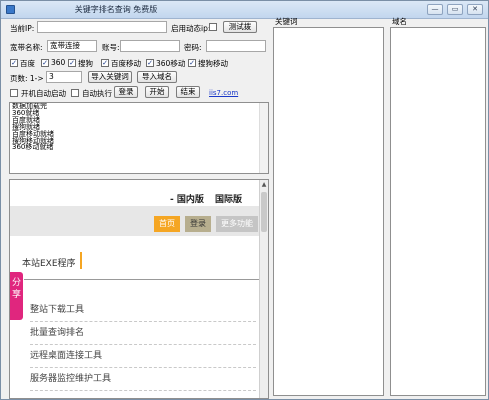 This screenshot has height=400, width=489. Describe the element at coordinates (22, 28) in the screenshot. I see `current-ip-label: 当前IP:` at that location.